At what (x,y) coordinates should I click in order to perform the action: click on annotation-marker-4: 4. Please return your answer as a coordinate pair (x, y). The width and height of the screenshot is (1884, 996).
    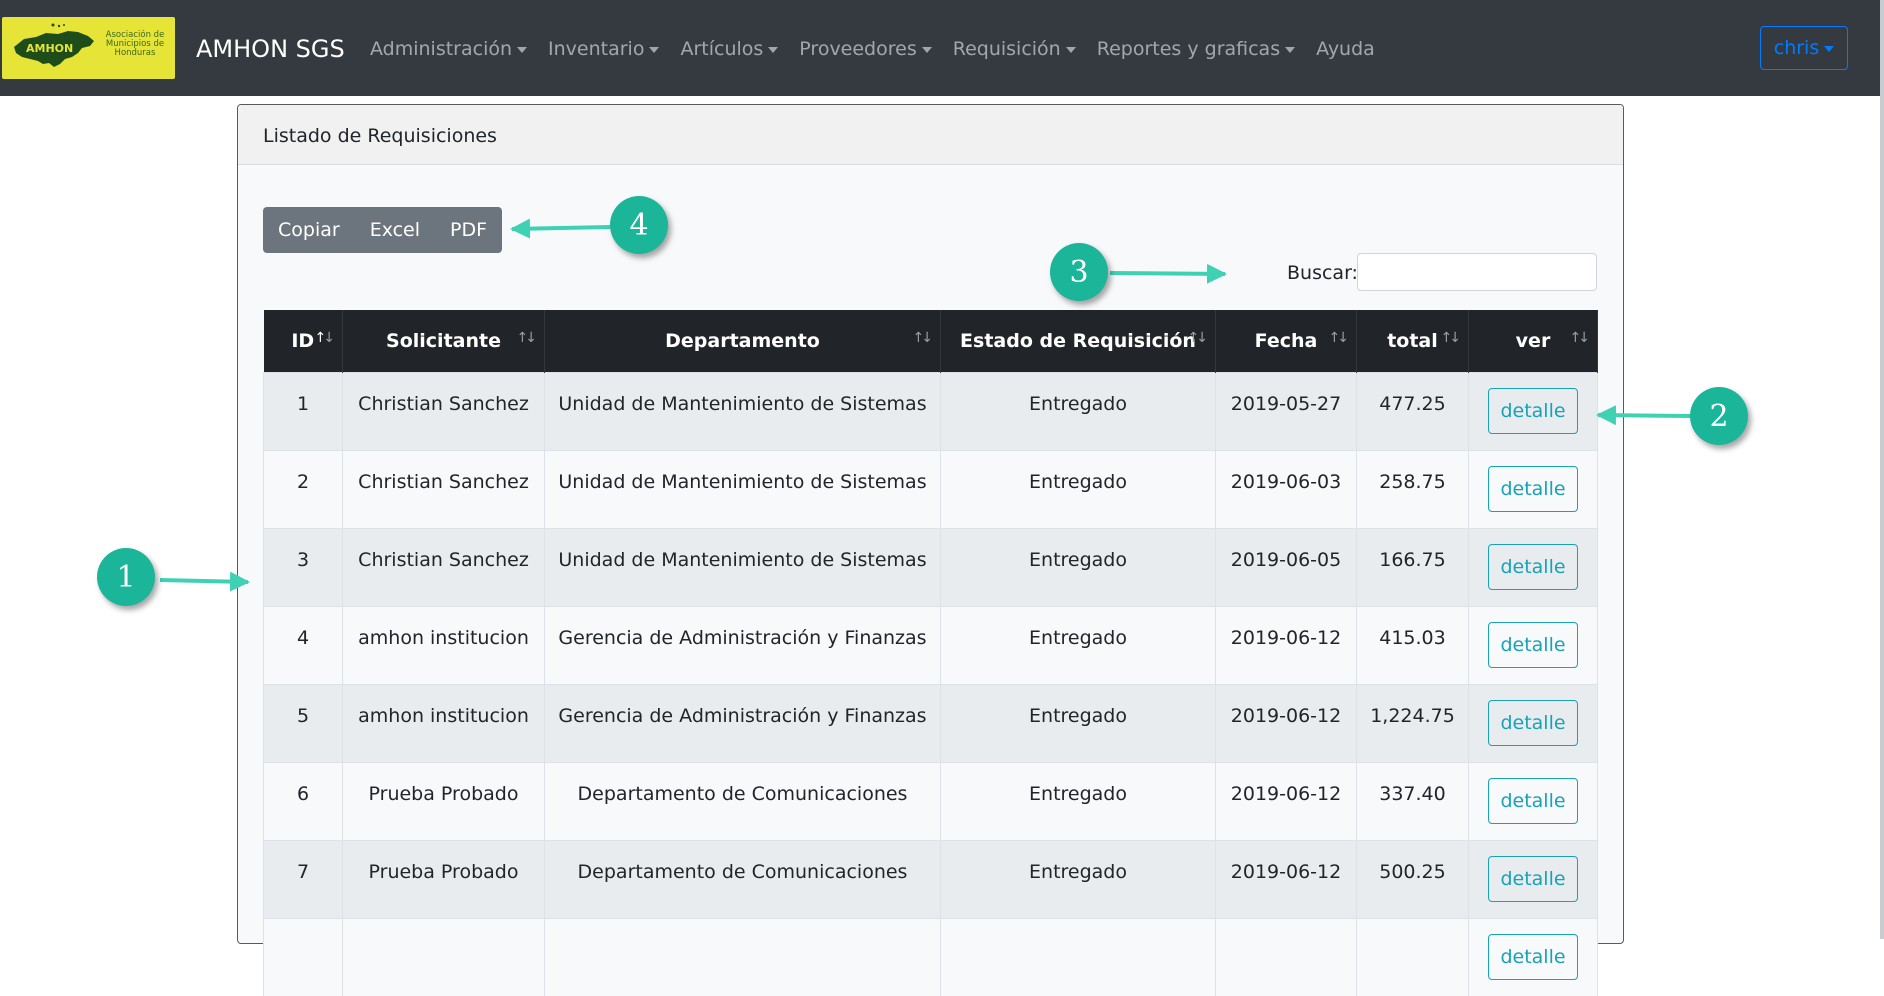
    Looking at the image, I should click on (639, 225).